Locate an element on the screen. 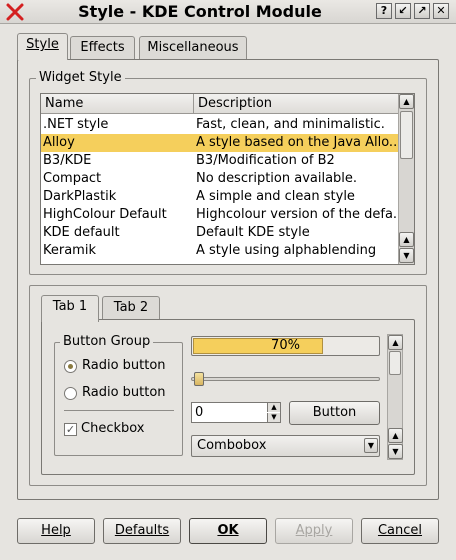 The width and height of the screenshot is (456, 560). button-group-legend: Button Group is located at coordinates (107, 342).